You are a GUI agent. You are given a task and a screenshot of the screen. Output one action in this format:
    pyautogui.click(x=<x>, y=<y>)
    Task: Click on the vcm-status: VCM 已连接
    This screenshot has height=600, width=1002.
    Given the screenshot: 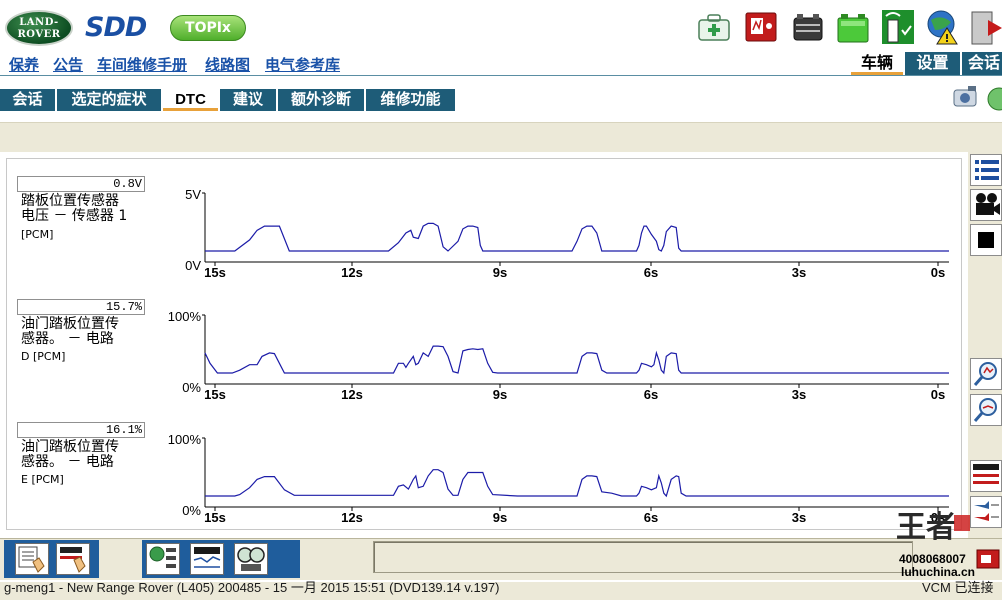 What is the action you would take?
    pyautogui.click(x=958, y=587)
    